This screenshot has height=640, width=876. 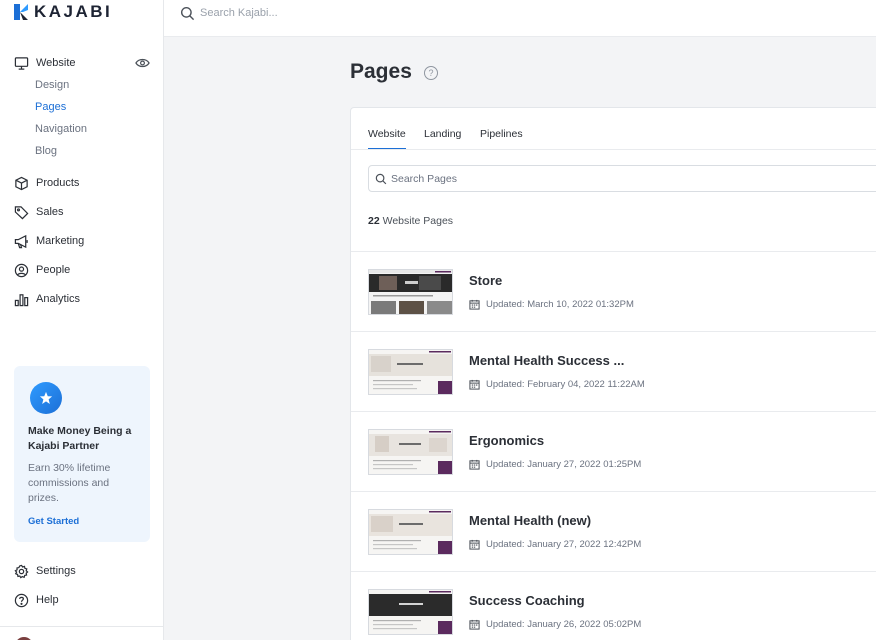 I want to click on sidebar-item-analytics: Analytics, so click(x=47, y=299).